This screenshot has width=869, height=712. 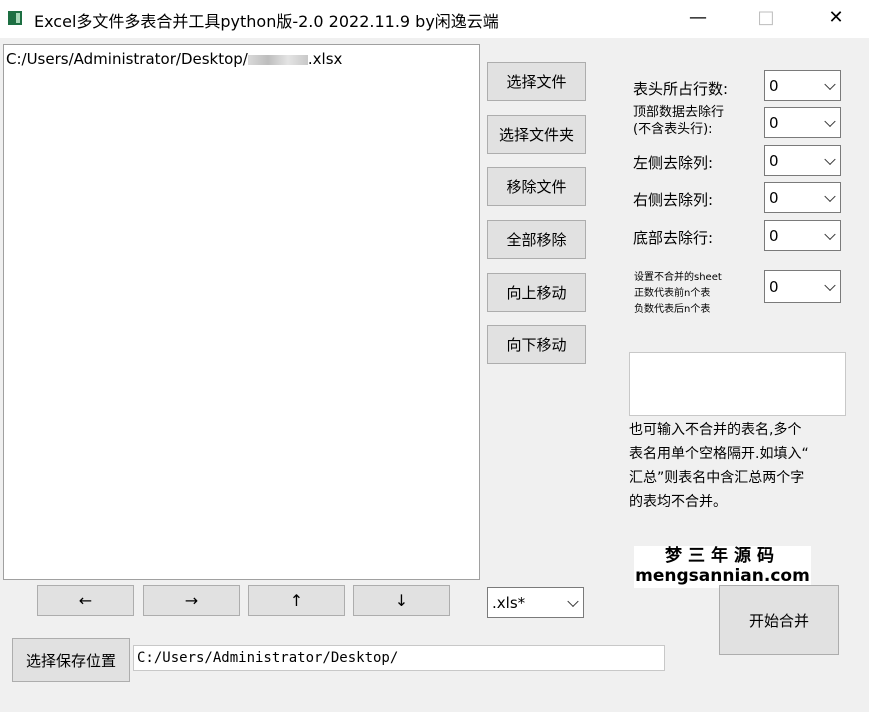 What do you see at coordinates (678, 502) in the screenshot?
I see `hint-line4: 的表均不合并。` at bounding box center [678, 502].